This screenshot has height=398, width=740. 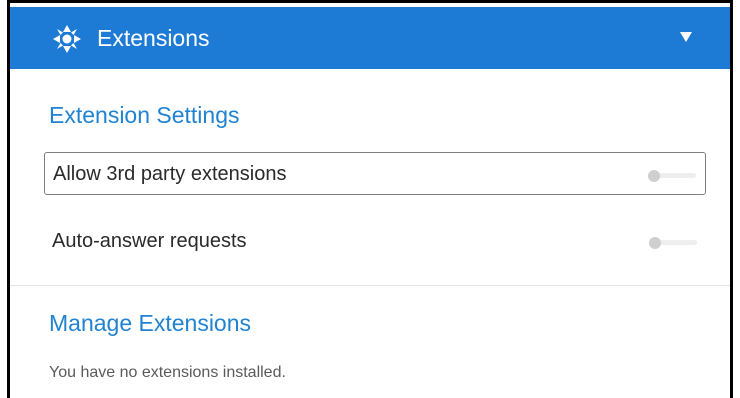 I want to click on auto-answer-row: Auto-answer requests, so click(x=375, y=241).